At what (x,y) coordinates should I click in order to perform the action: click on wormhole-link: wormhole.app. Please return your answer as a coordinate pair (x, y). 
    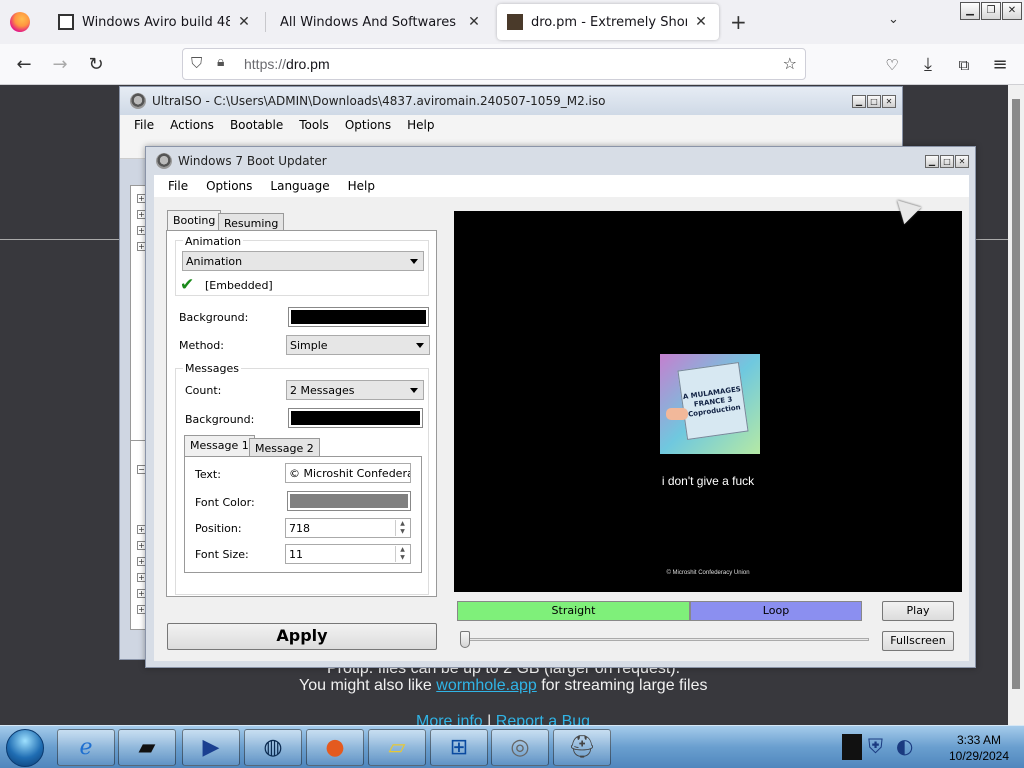
    Looking at the image, I should click on (486, 685).